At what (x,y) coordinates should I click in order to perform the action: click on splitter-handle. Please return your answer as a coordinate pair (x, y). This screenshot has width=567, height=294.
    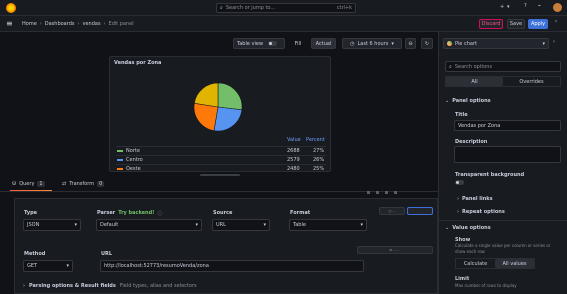
    Looking at the image, I should click on (220, 175).